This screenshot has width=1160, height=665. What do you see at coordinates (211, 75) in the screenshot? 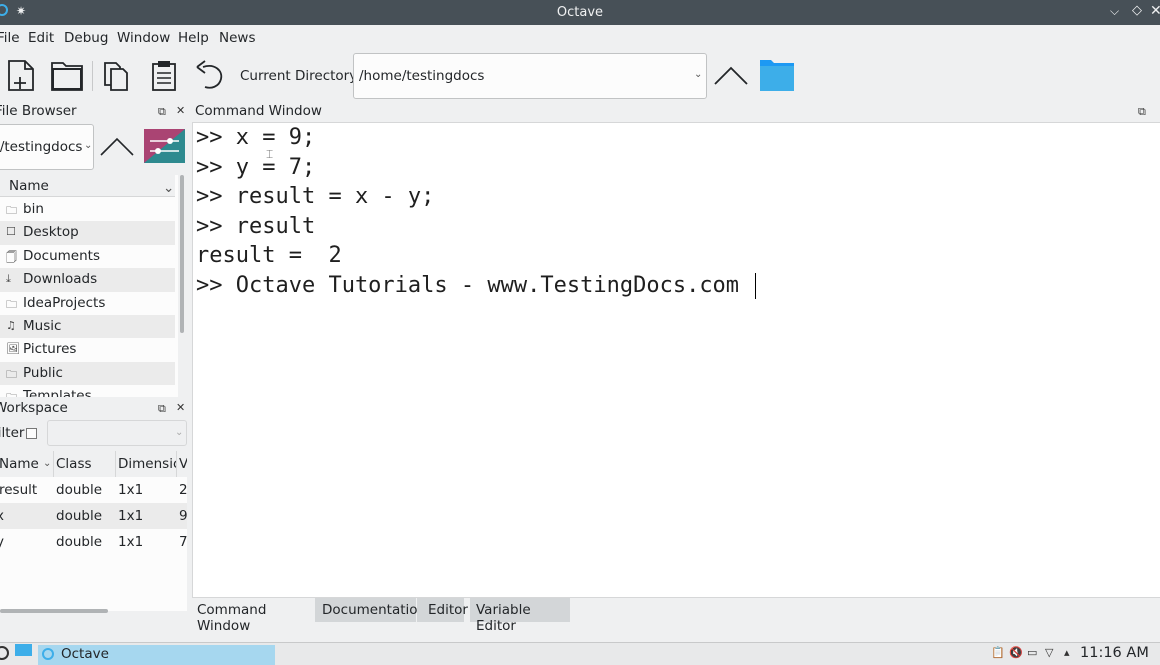
I see `undo-icon` at bounding box center [211, 75].